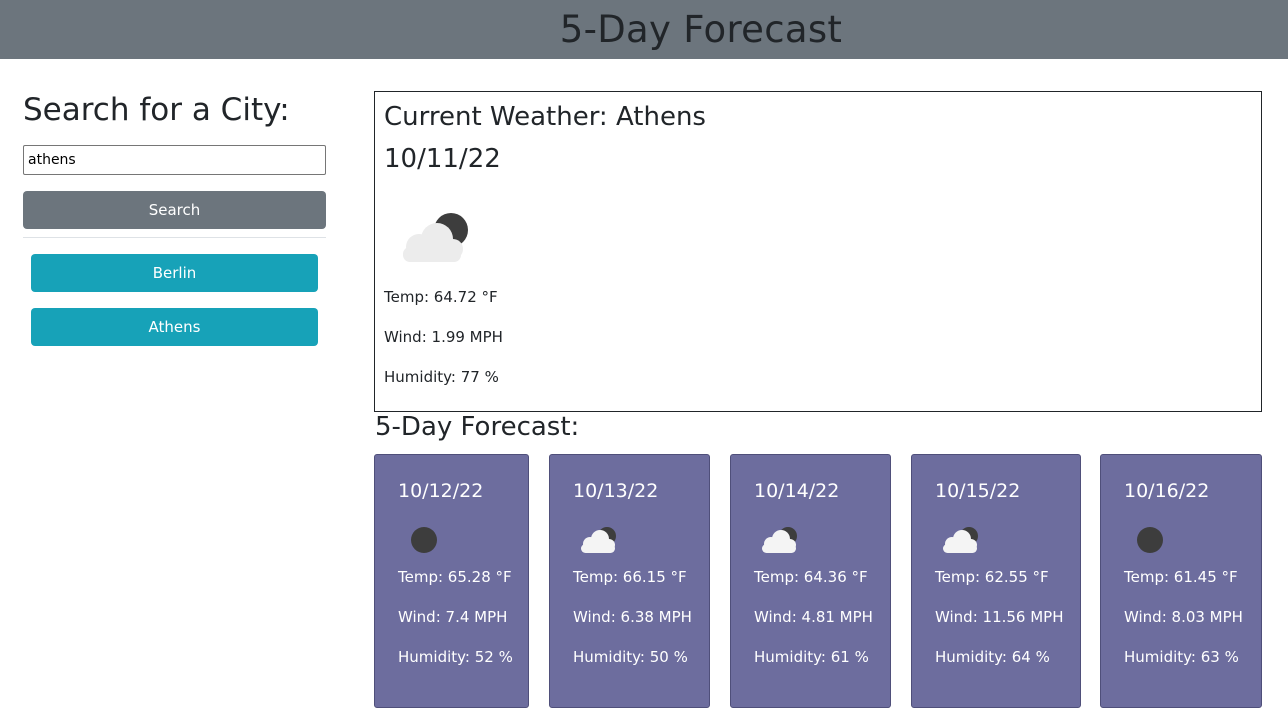  Describe the element at coordinates (811, 577) in the screenshot. I see `forecast-temp: Temp: 64.36 °F` at that location.